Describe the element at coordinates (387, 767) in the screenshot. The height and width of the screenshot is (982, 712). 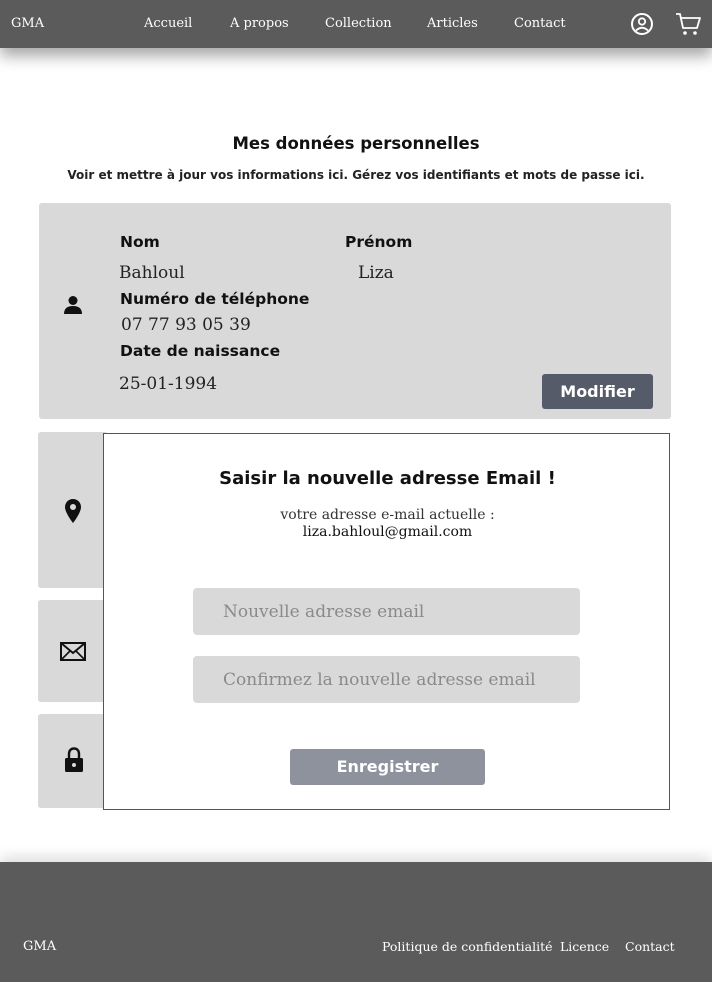
I see `save-button: Enregistrer` at that location.